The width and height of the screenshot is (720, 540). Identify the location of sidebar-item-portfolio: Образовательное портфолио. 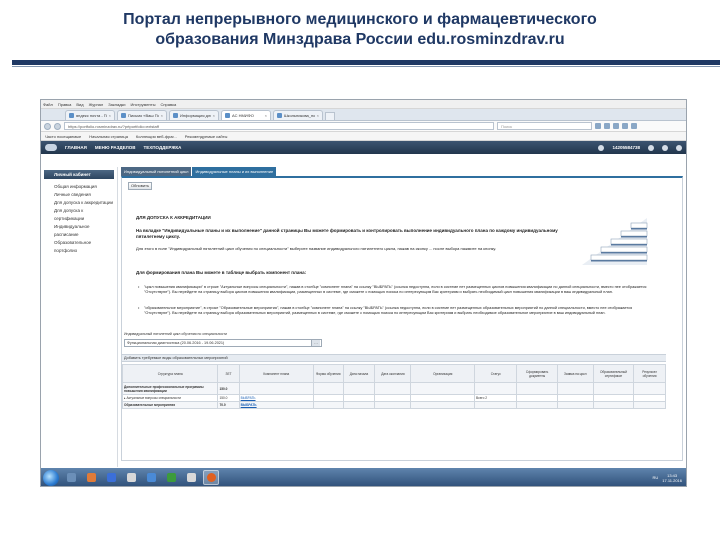
(79, 247).